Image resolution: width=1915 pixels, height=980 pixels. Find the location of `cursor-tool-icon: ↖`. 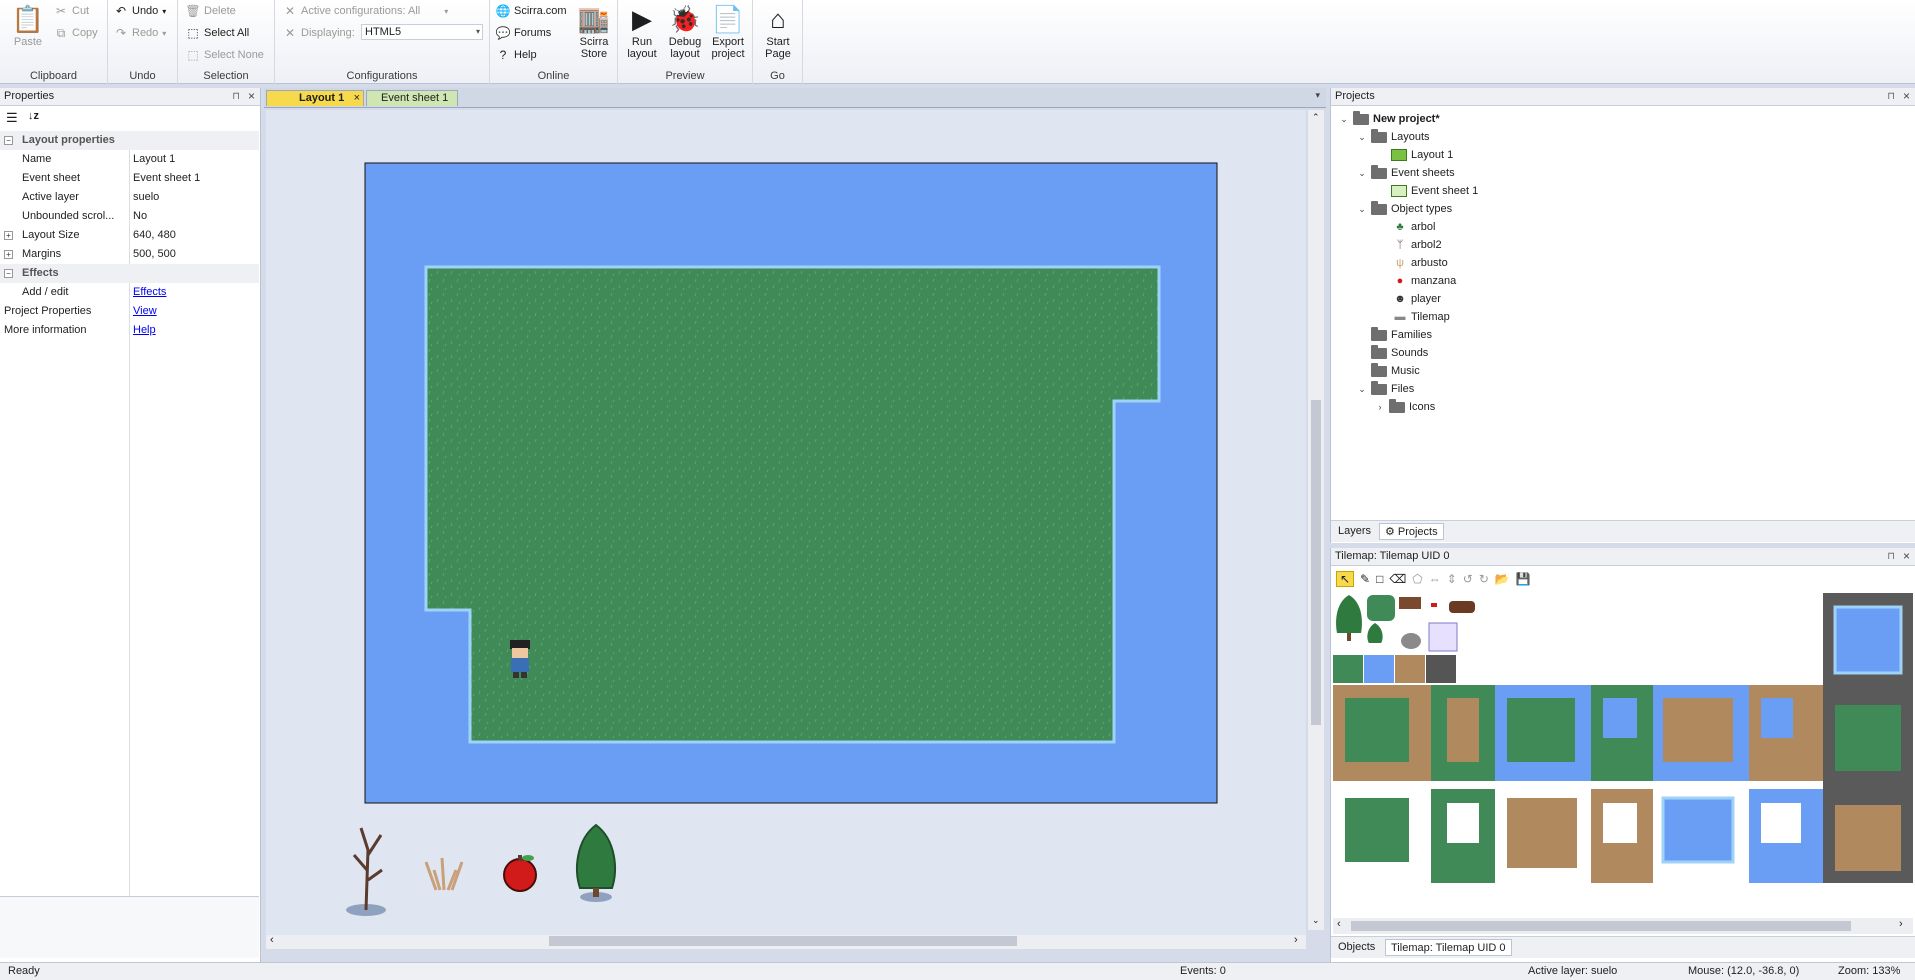

cursor-tool-icon: ↖ is located at coordinates (1345, 579).